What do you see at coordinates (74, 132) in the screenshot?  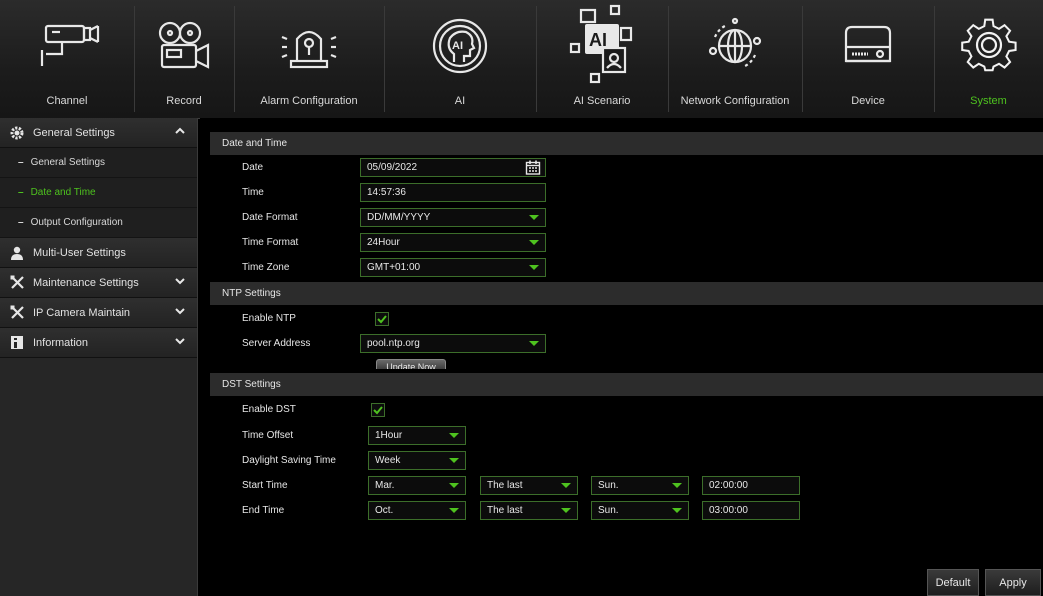 I see `sidebar-group-label: General Settings` at bounding box center [74, 132].